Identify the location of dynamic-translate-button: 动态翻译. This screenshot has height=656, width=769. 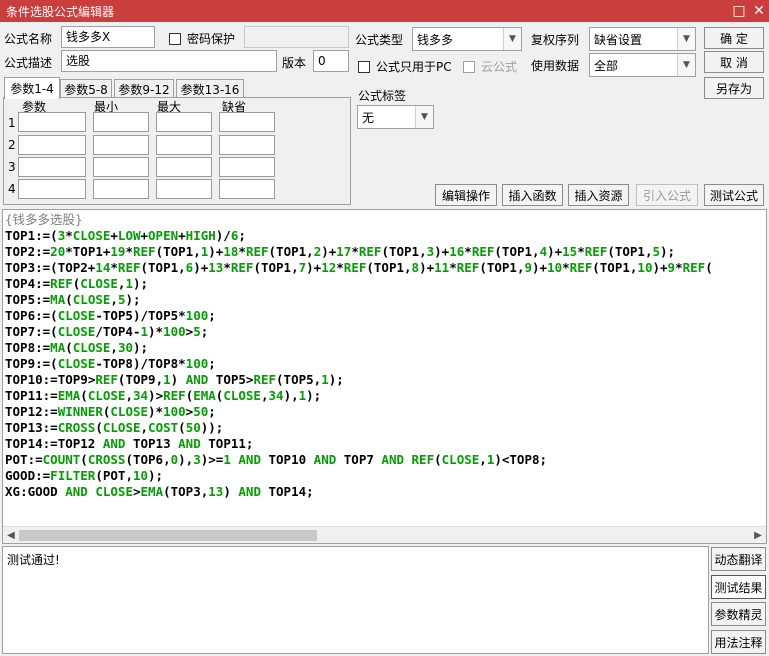
(738, 559).